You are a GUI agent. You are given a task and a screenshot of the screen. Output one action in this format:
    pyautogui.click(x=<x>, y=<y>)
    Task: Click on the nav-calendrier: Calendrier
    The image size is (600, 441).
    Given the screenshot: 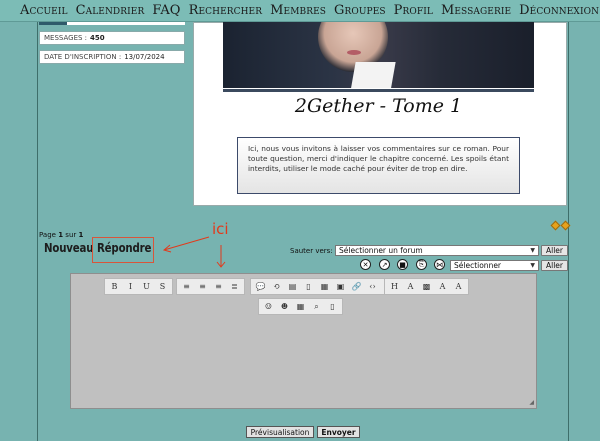 What is the action you would take?
    pyautogui.click(x=110, y=10)
    